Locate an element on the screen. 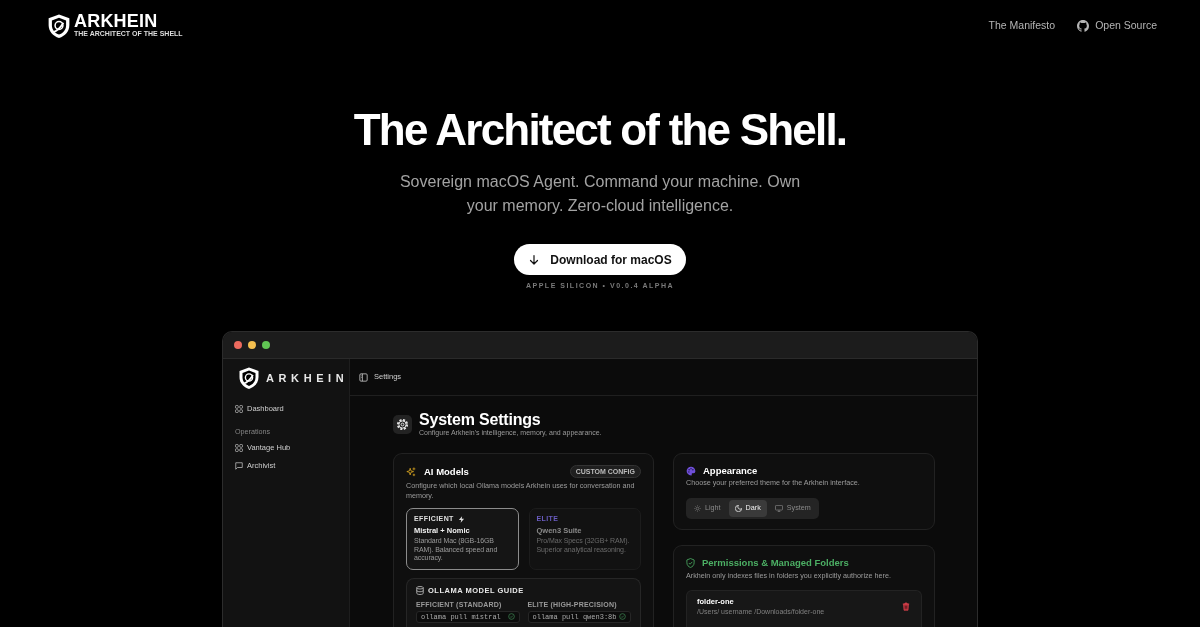 This screenshot has width=1200, height=627. trash-icon is located at coordinates (906, 606).